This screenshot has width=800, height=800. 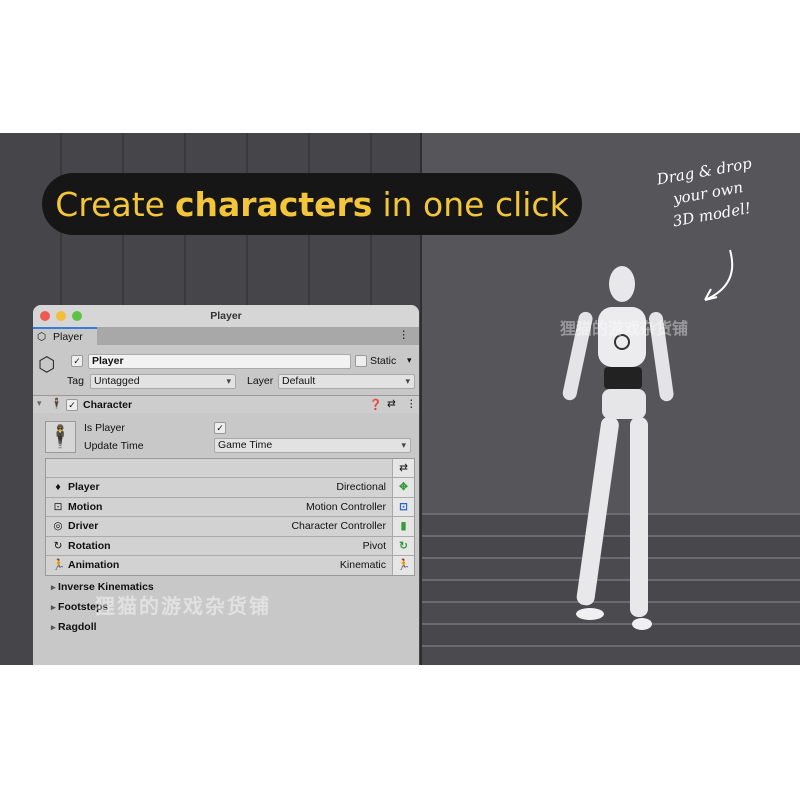 What do you see at coordinates (89, 545) in the screenshot?
I see `kernel-name: Rotation` at bounding box center [89, 545].